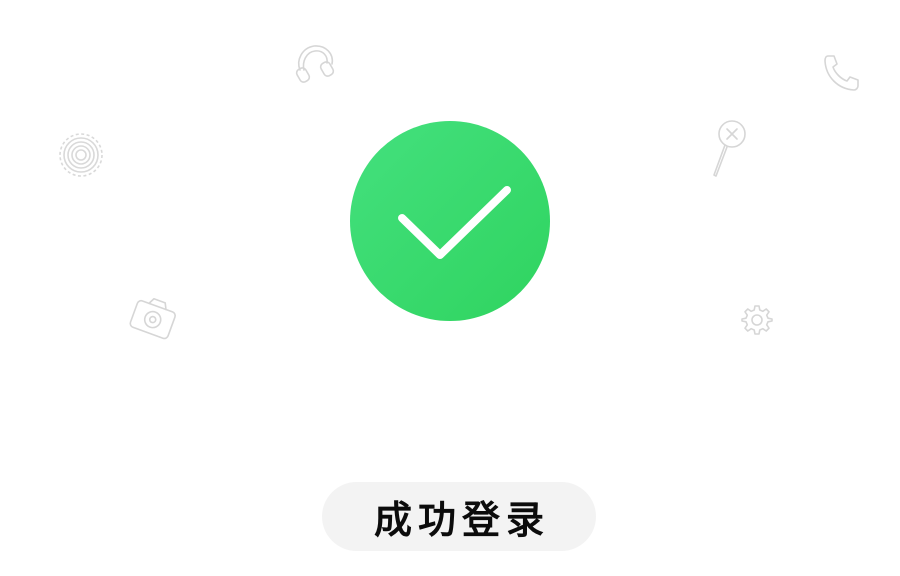  What do you see at coordinates (729, 148) in the screenshot?
I see `magnifier-icon` at bounding box center [729, 148].